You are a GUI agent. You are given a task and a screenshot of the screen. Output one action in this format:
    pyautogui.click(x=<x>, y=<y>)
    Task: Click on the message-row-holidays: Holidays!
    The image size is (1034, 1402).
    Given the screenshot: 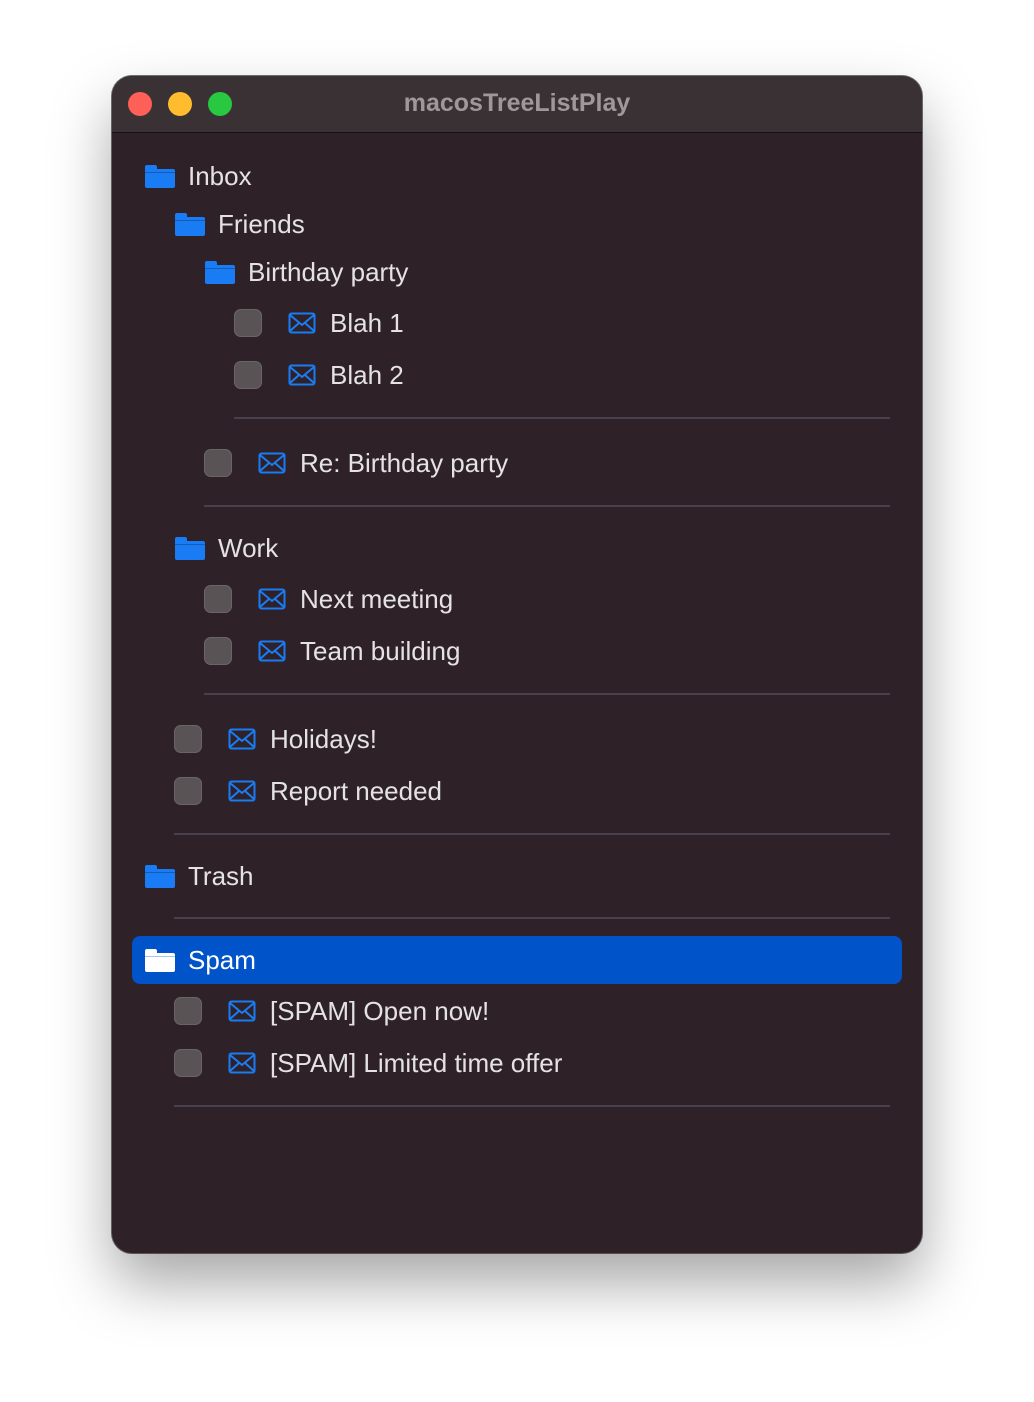 What is the action you would take?
    pyautogui.click(x=275, y=739)
    